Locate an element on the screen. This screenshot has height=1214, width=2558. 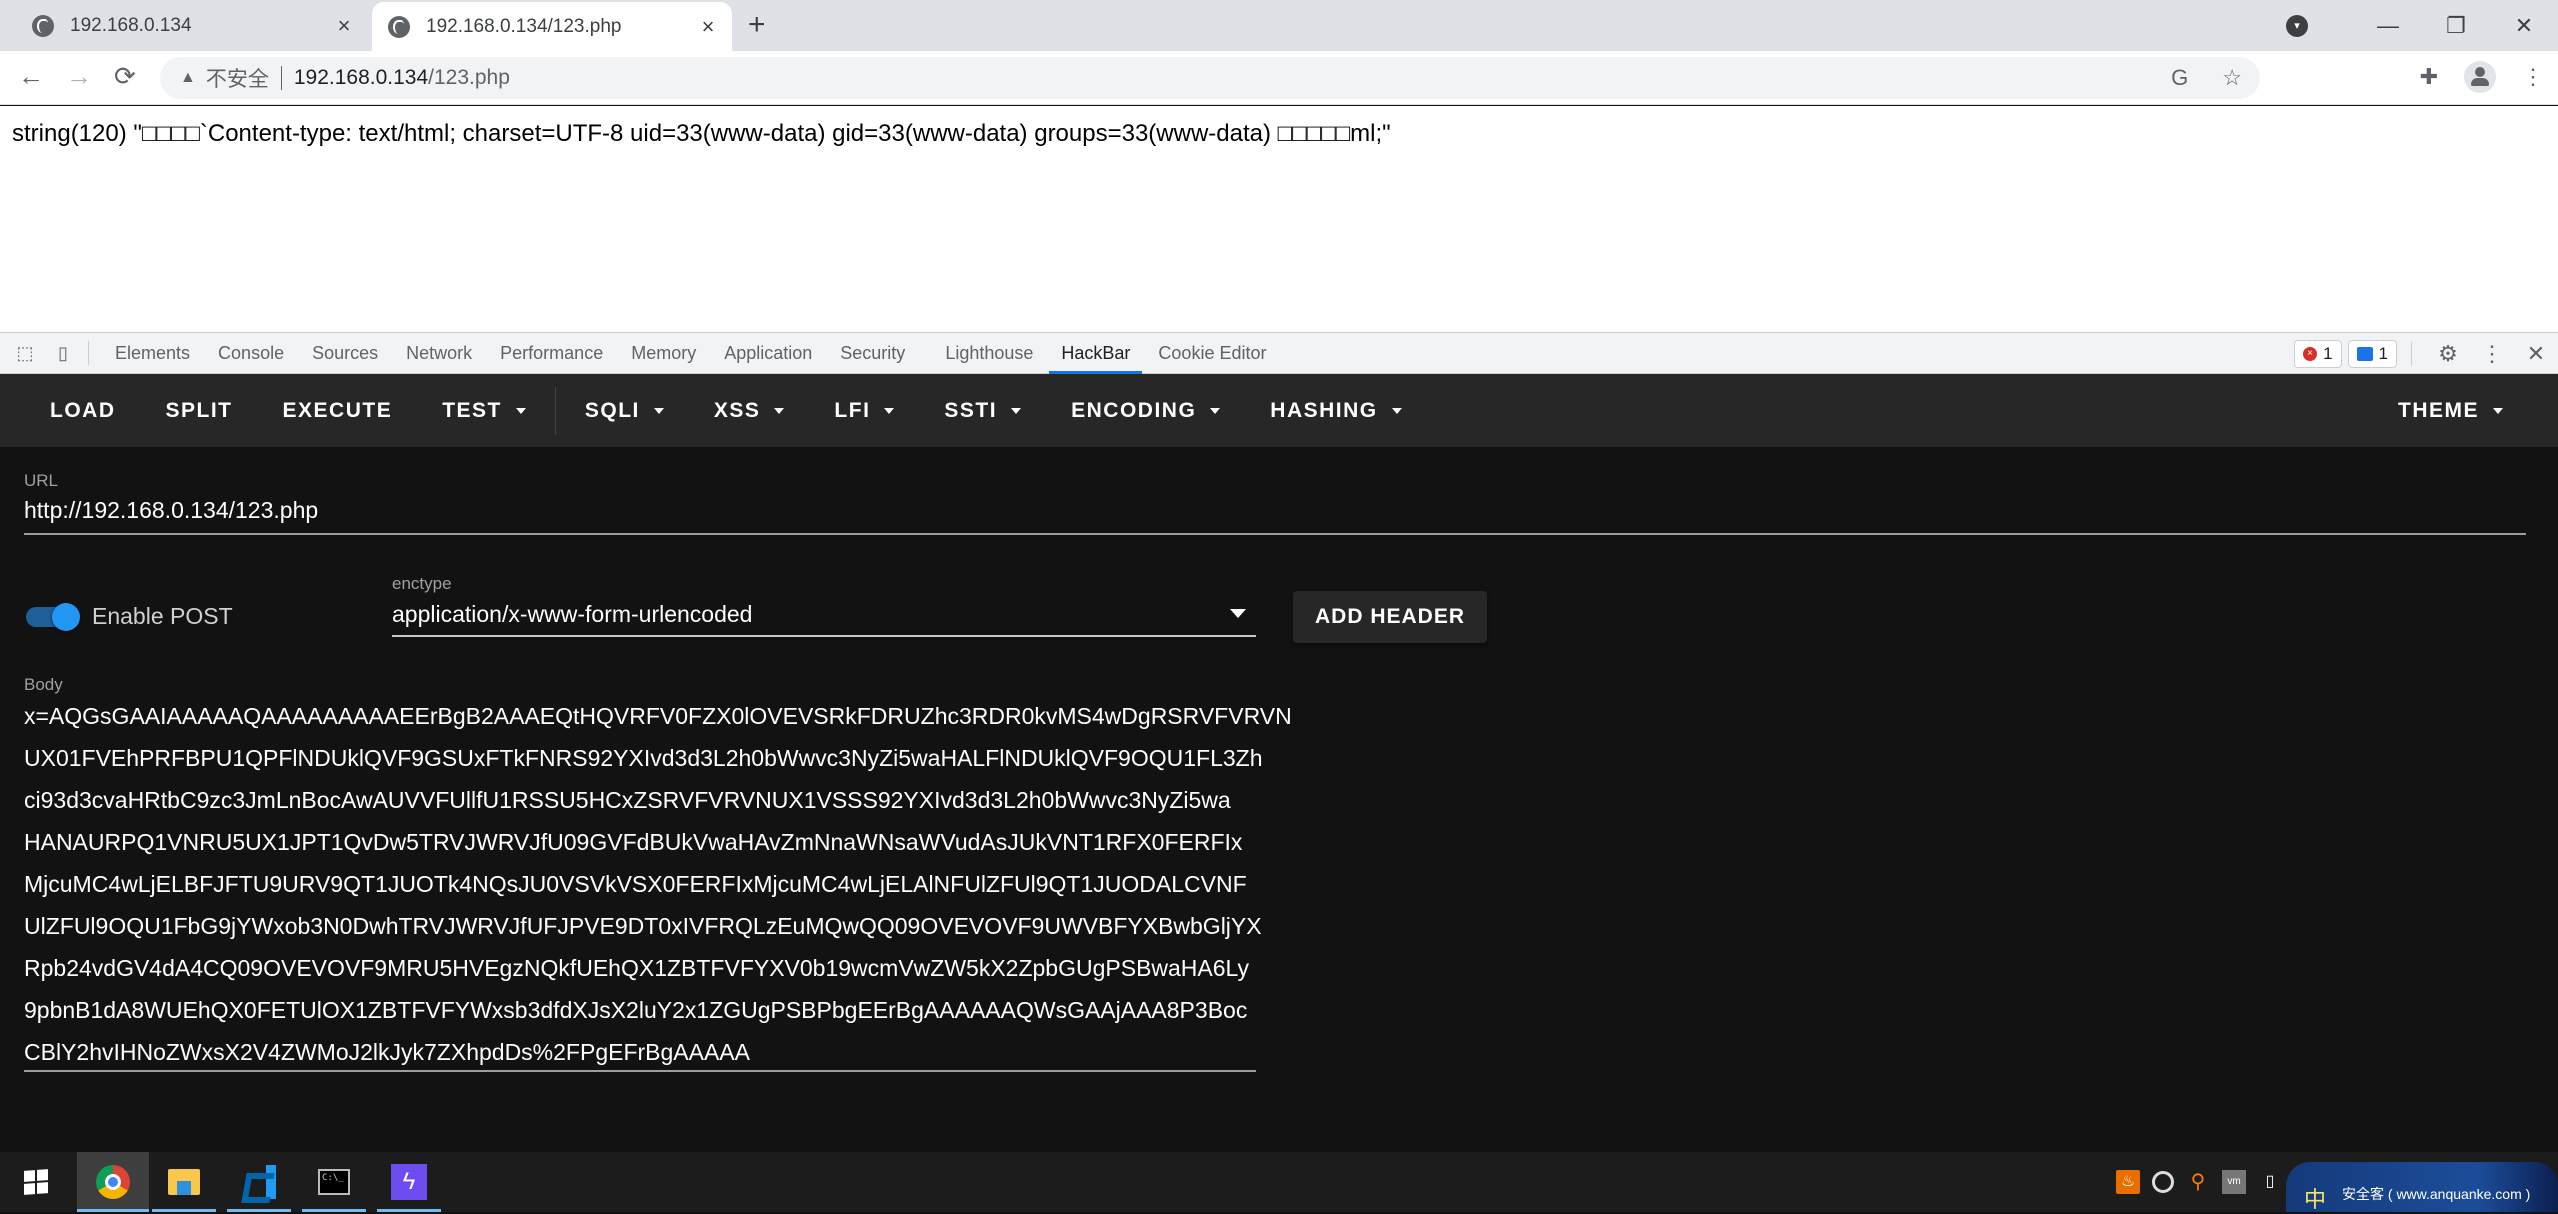
sqli-menu-button: SQLI is located at coordinates (624, 410).